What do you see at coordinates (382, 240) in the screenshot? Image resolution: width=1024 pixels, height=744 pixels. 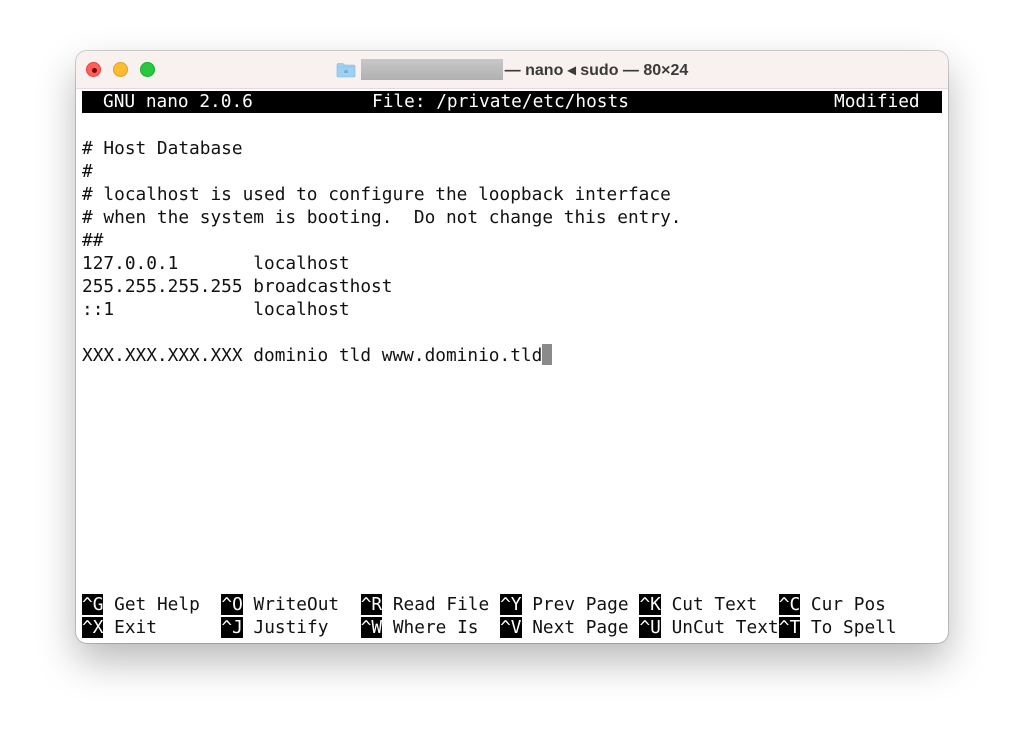 I see `editor-line: ##` at bounding box center [382, 240].